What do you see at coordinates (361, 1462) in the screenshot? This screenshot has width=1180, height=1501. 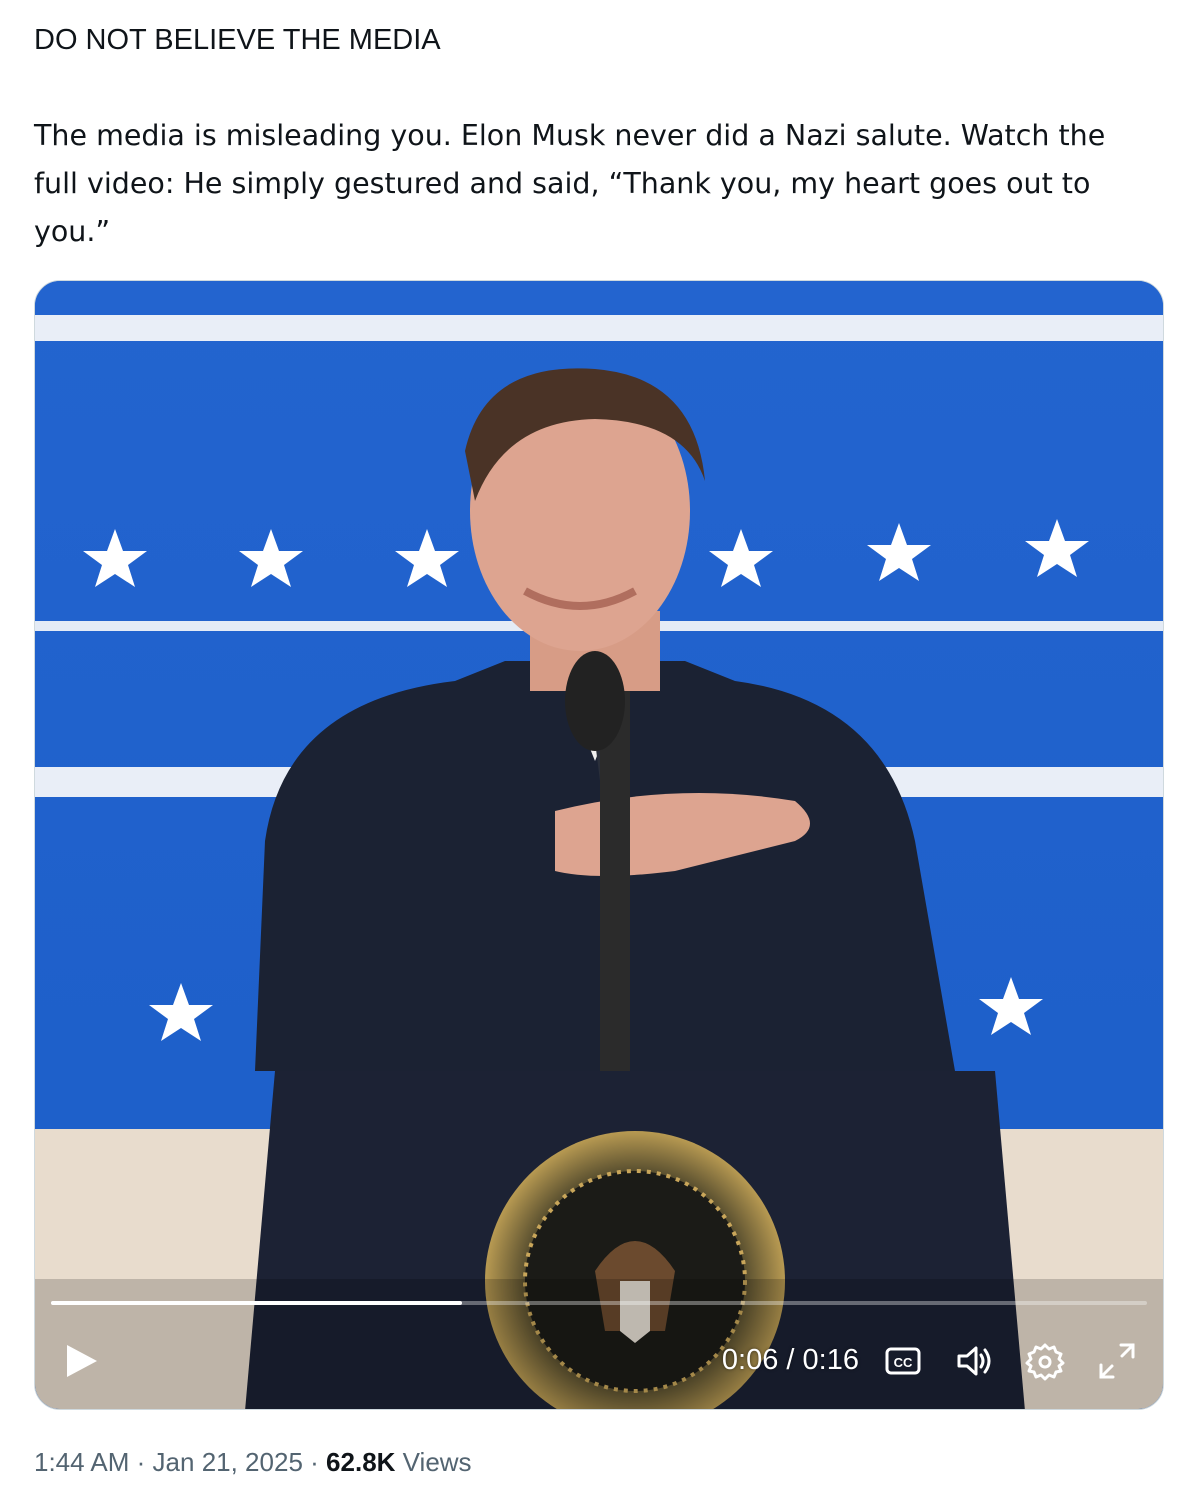 I see `views-count: 62.8K` at bounding box center [361, 1462].